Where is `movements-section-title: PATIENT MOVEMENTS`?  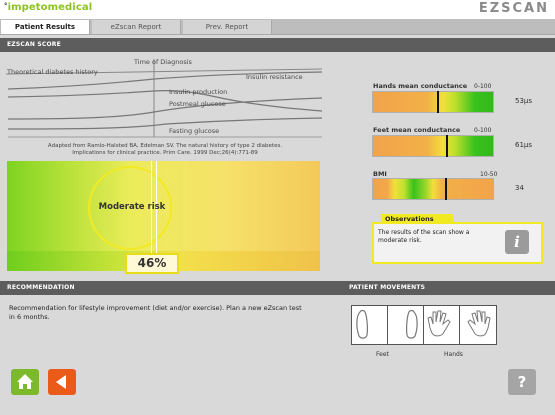 movements-section-title: PATIENT MOVEMENTS is located at coordinates (448, 288).